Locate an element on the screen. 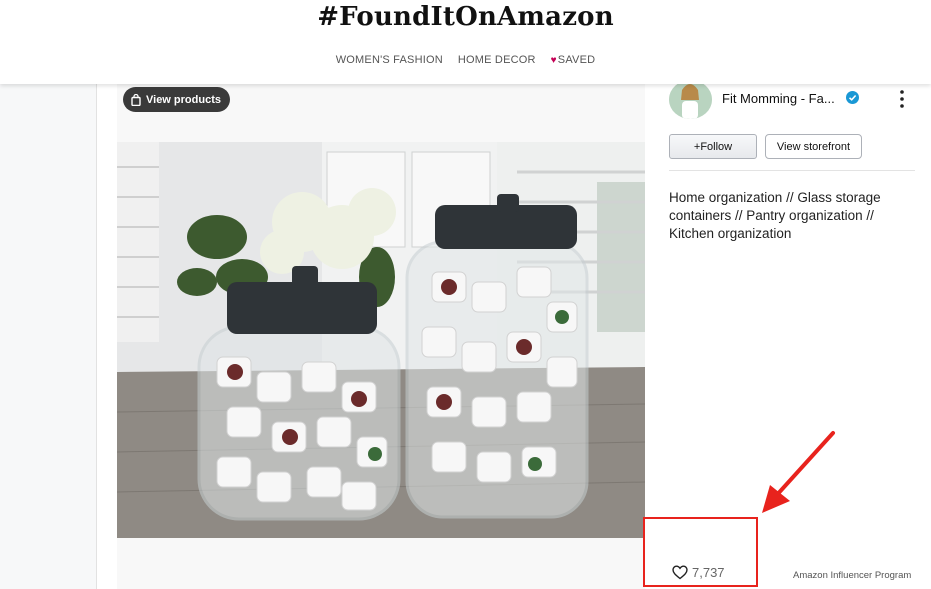  left-gutter is located at coordinates (48, 336).